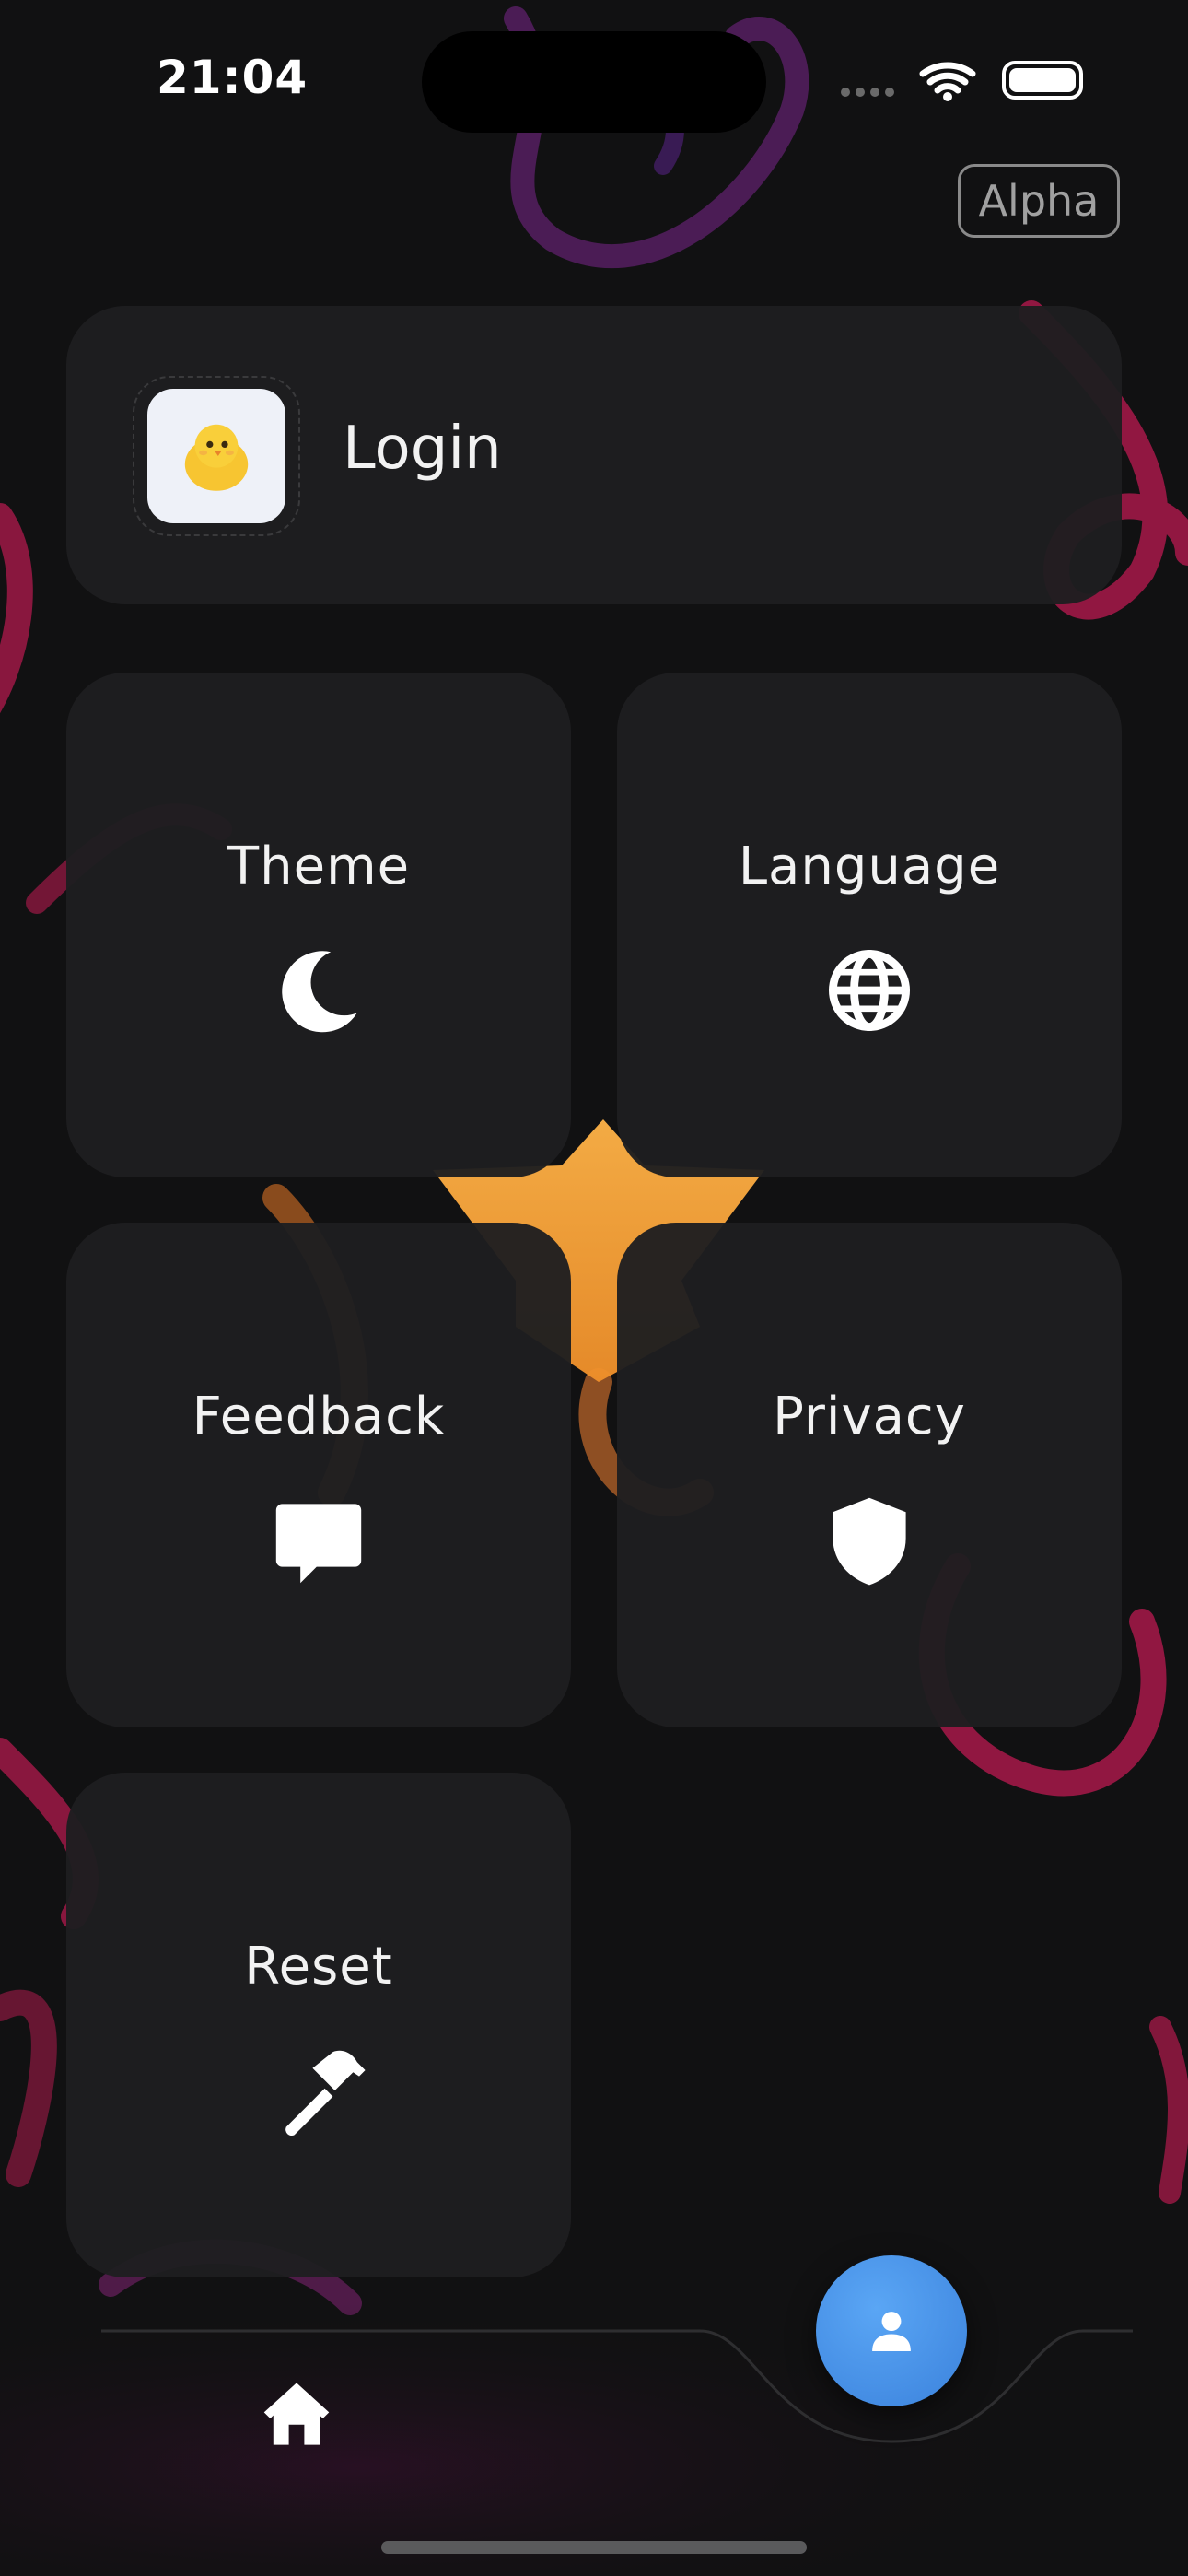  I want to click on home-icon, so click(296, 2414).